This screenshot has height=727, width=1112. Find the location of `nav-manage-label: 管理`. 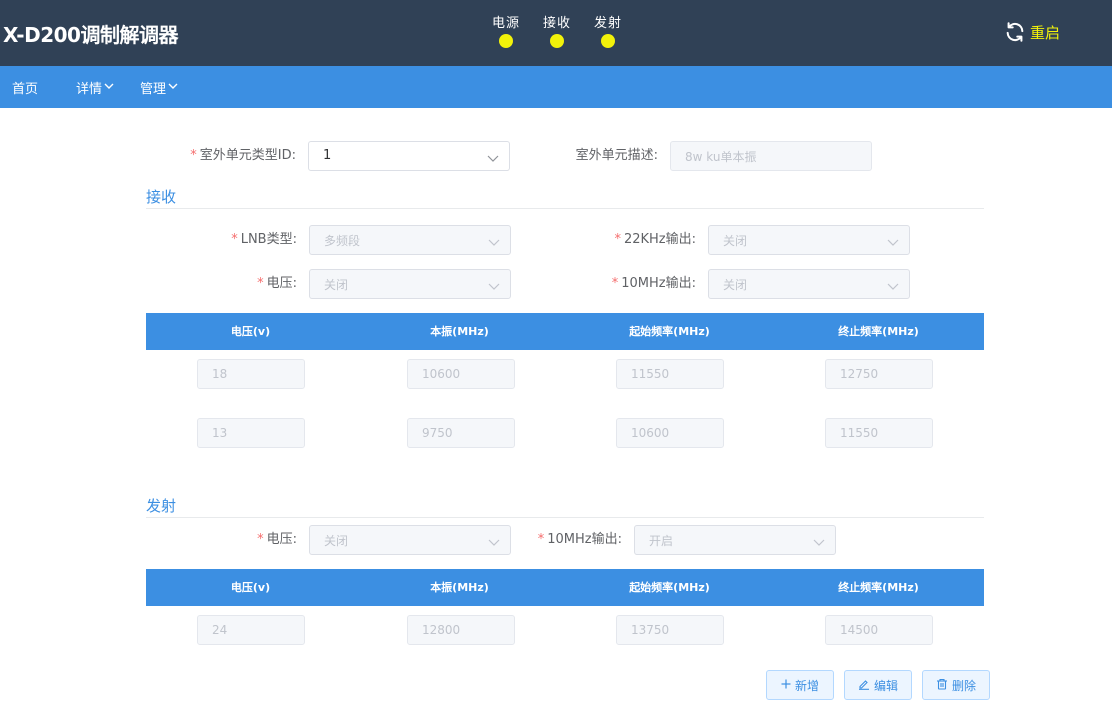

nav-manage-label: 管理 is located at coordinates (153, 89).